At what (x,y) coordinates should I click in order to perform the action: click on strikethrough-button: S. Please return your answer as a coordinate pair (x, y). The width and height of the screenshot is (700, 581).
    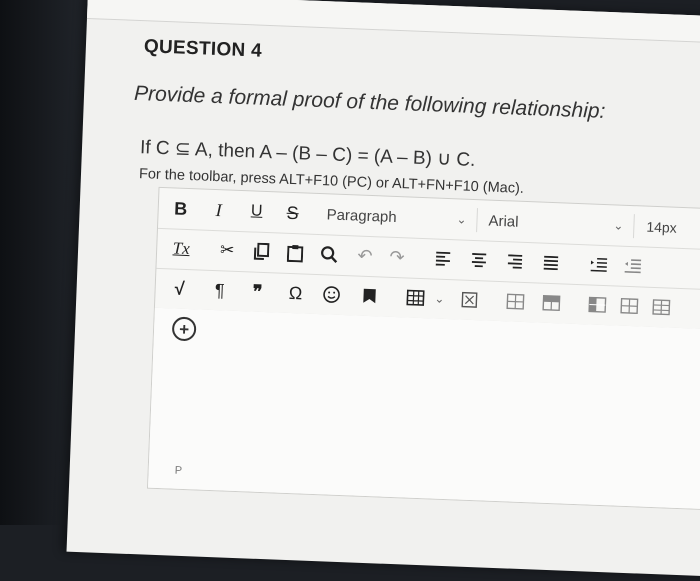
    Looking at the image, I should click on (292, 213).